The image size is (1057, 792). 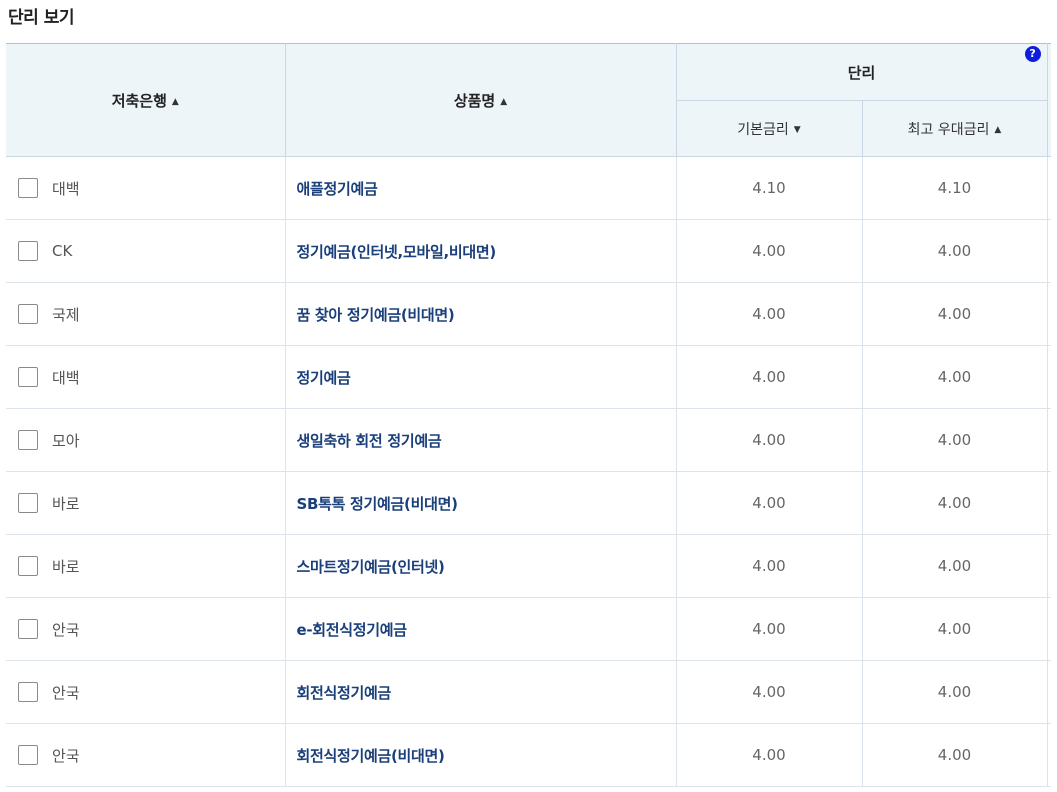 I want to click on column-header-base-rate: 기본금리 ▼, so click(x=769, y=128).